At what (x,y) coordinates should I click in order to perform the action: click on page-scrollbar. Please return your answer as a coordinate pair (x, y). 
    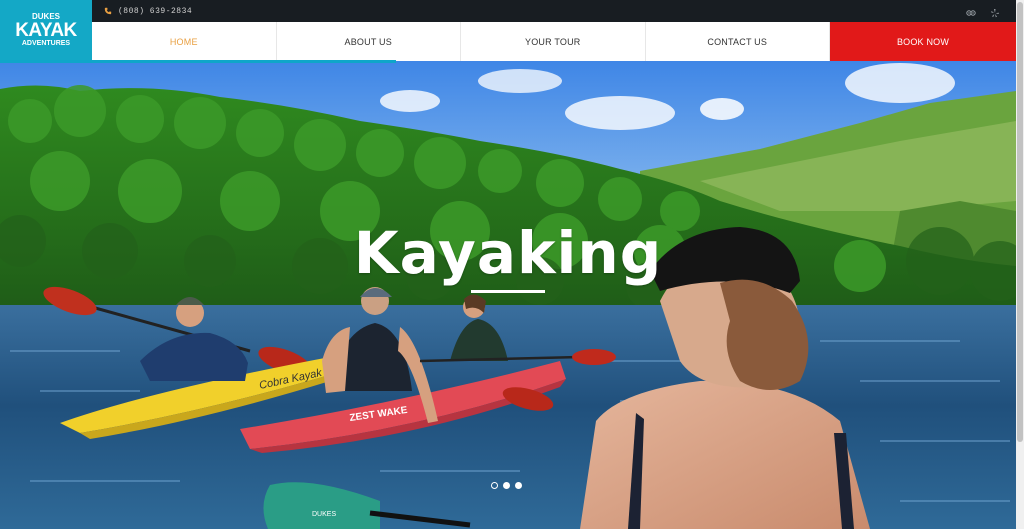
    Looking at the image, I should click on (1020, 264).